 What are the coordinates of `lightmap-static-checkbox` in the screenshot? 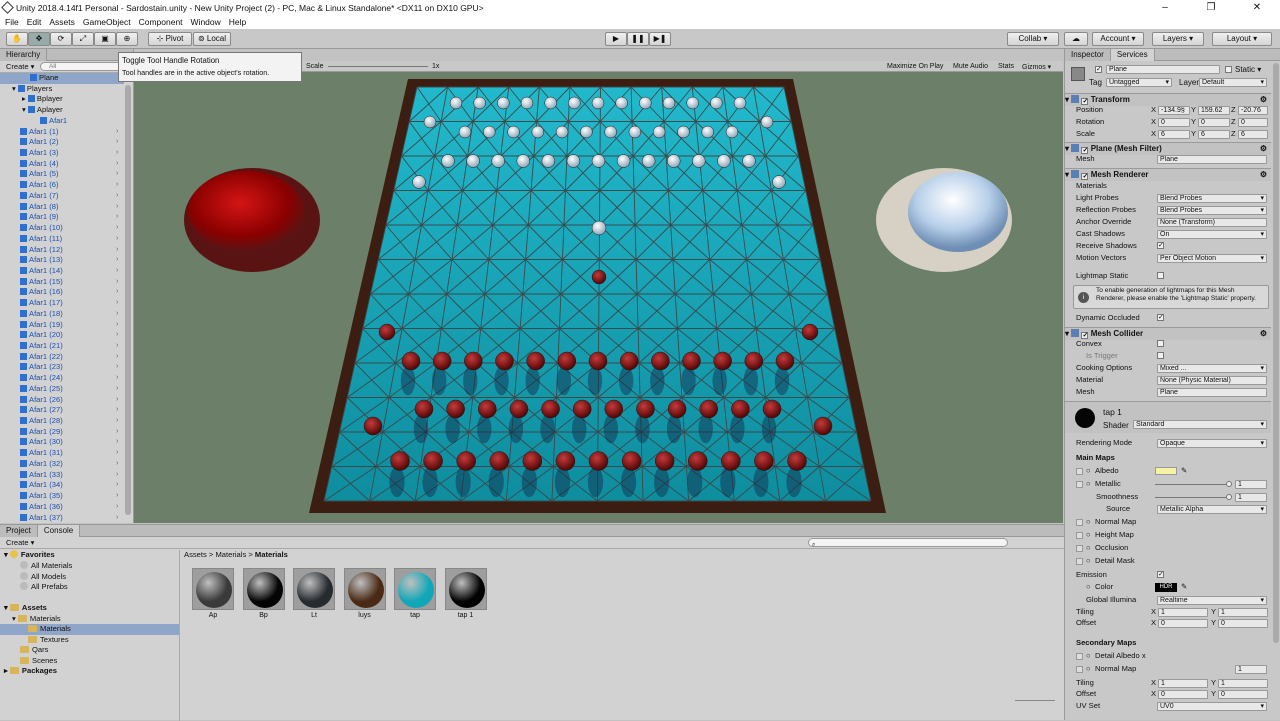 It's located at (1160, 275).